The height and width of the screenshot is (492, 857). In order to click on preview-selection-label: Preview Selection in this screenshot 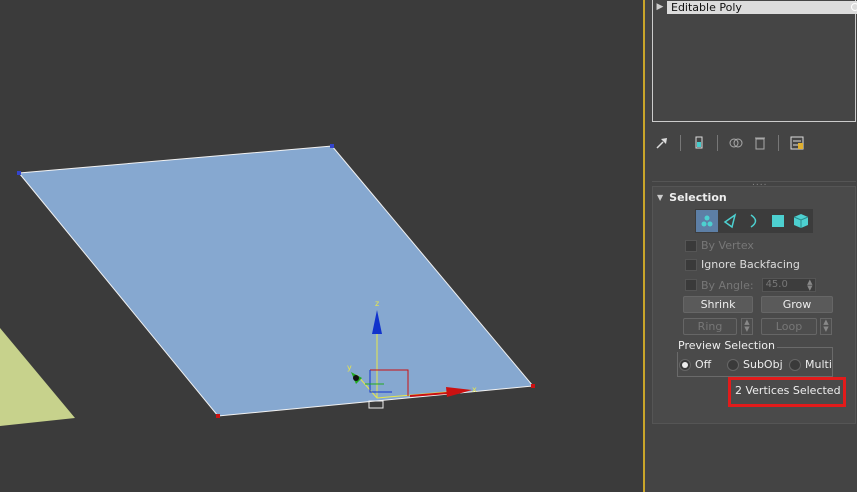, I will do `click(727, 345)`.